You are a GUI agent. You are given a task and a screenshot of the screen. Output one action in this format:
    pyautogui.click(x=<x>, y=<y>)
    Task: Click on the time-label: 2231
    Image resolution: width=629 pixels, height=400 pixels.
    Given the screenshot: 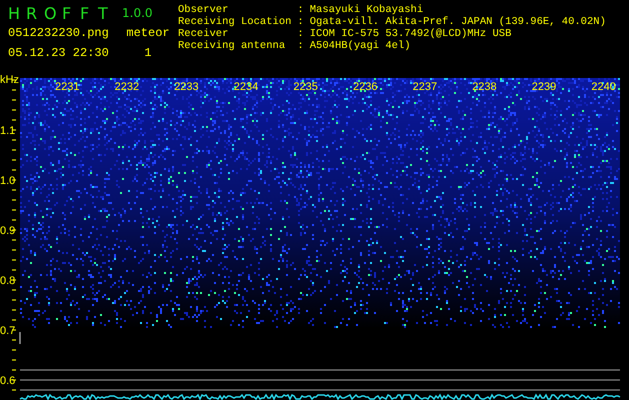 What is the action you would take?
    pyautogui.click(x=67, y=87)
    